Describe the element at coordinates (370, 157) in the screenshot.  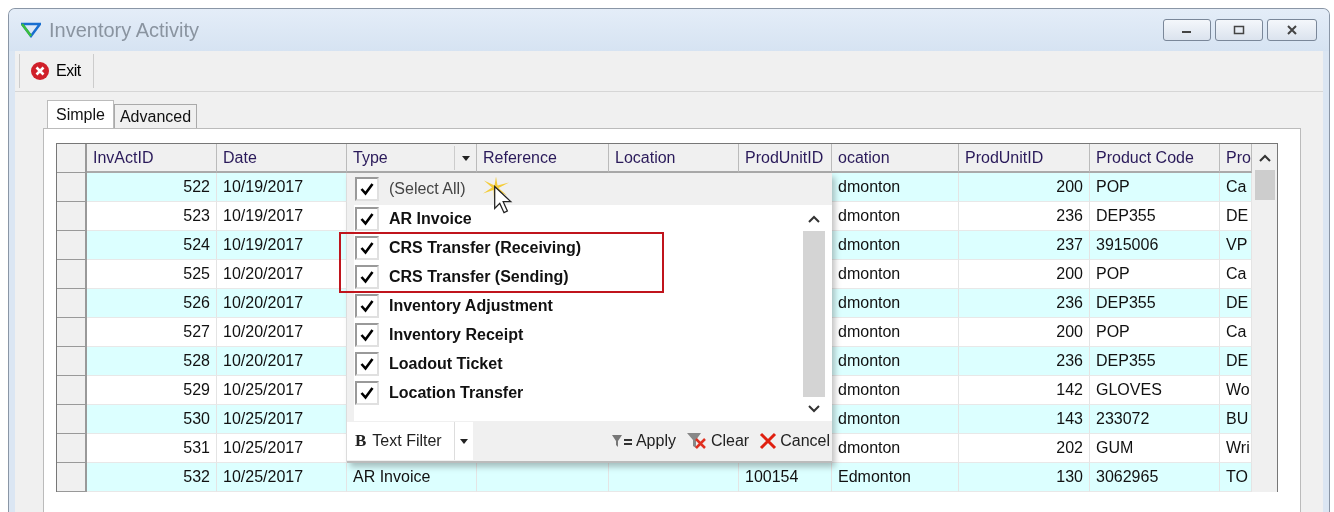
I see `column-title: Type` at that location.